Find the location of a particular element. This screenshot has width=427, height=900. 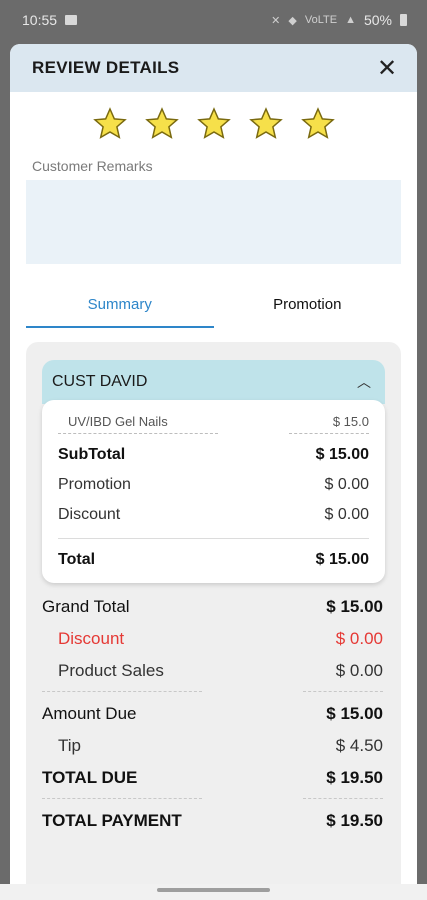

total-row: Total $ 15.00 is located at coordinates (213, 560).